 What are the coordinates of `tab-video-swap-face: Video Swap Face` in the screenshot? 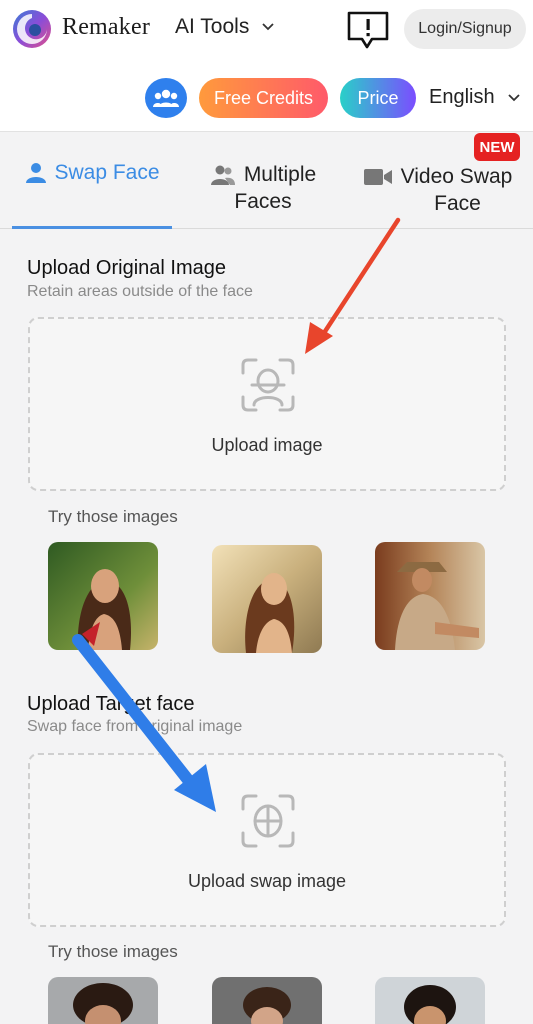 It's located at (437, 190).